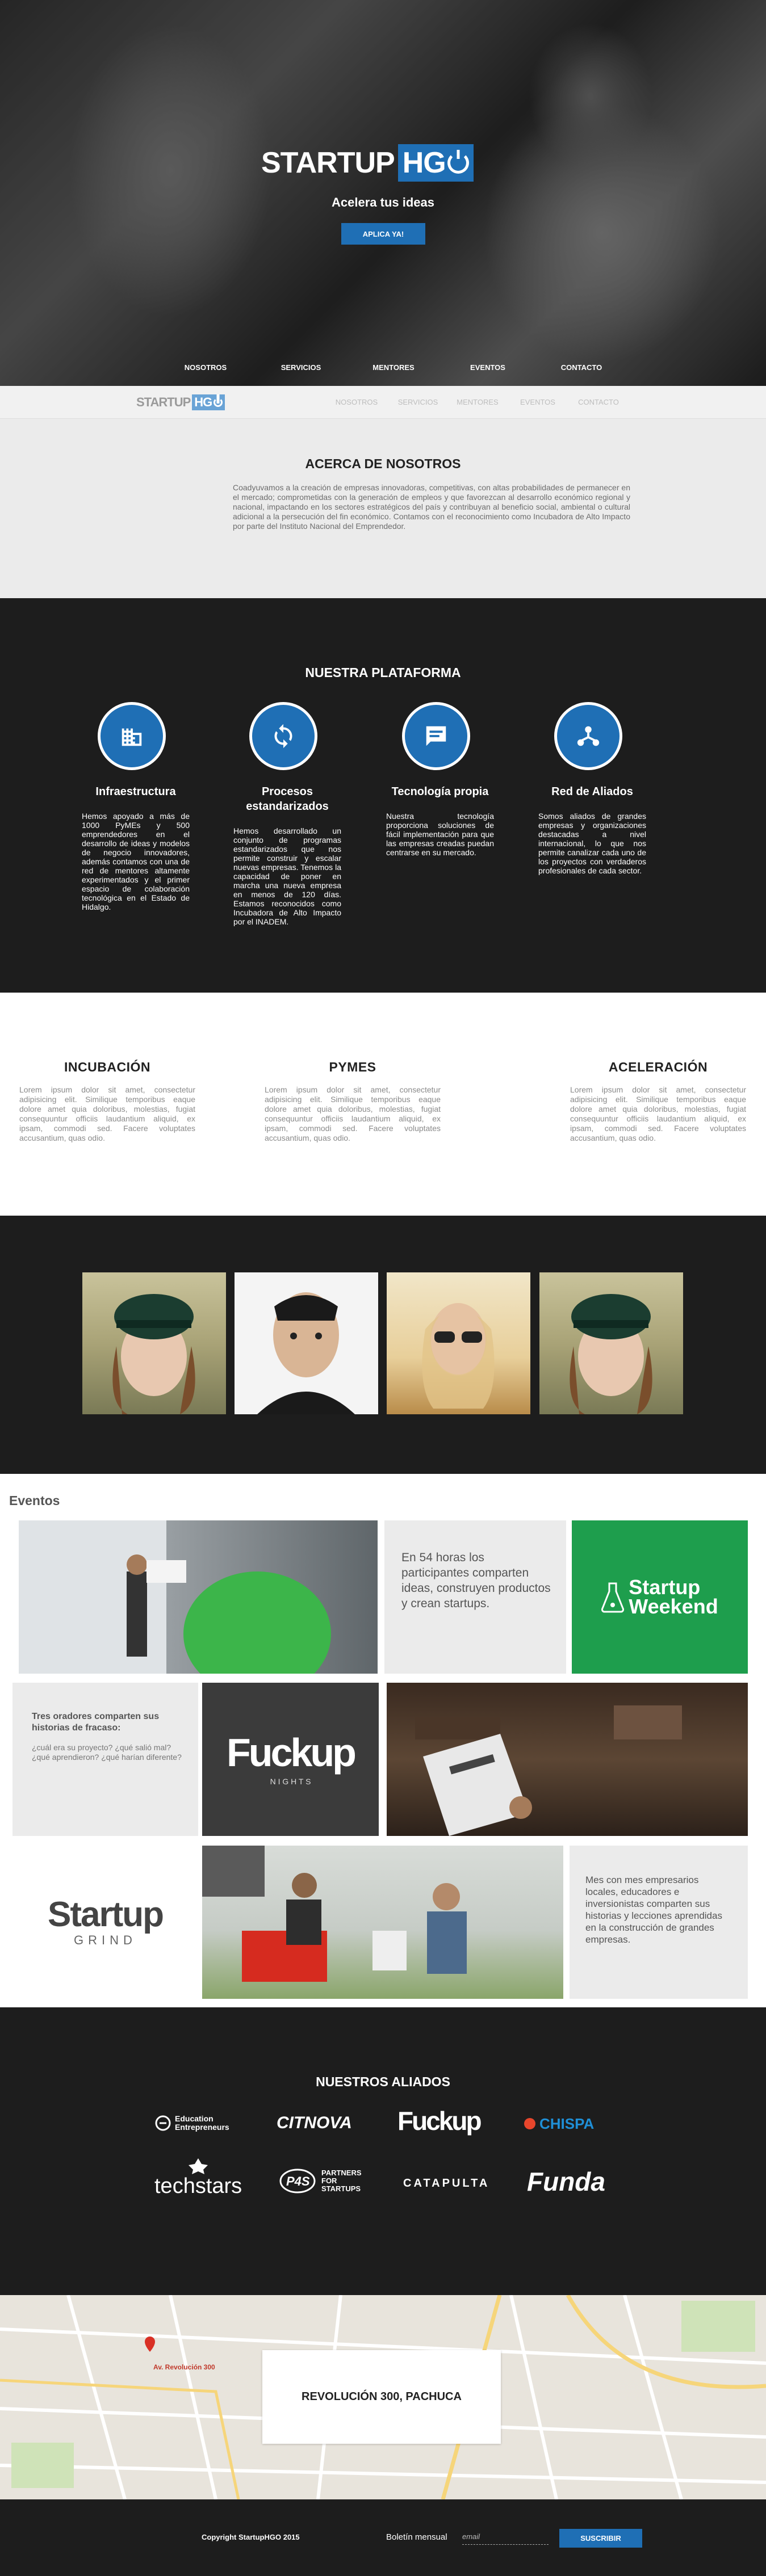  I want to click on message-icon, so click(436, 736).